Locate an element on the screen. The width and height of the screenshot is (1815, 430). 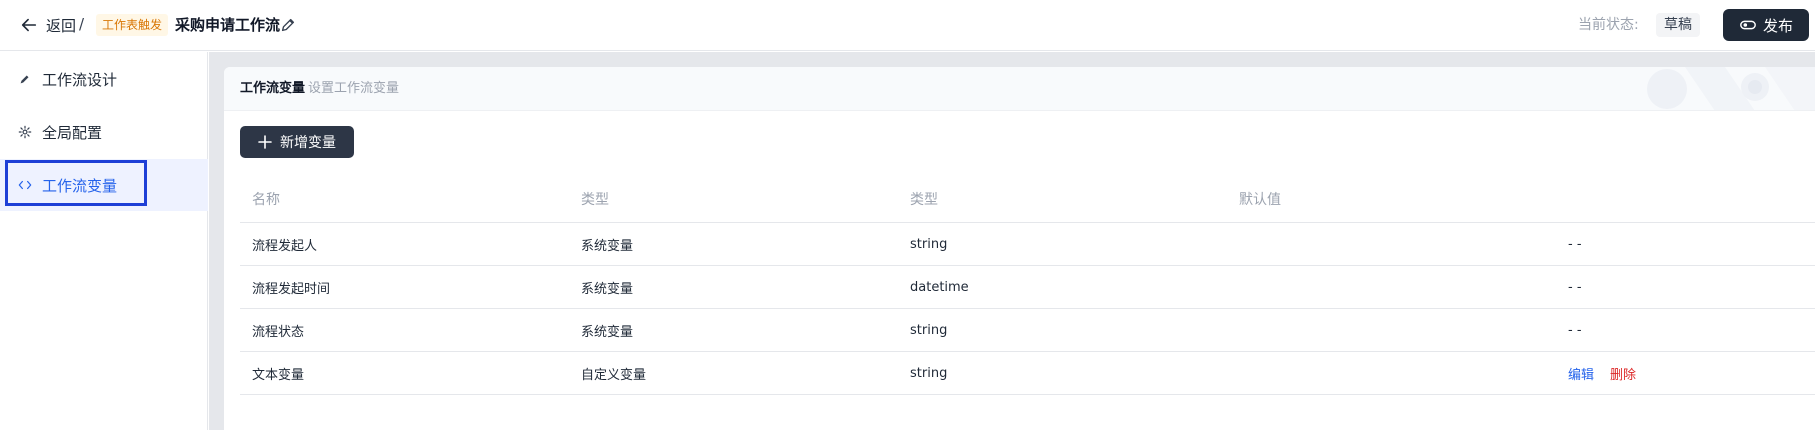
back-button: 返回 is located at coordinates (48, 25).